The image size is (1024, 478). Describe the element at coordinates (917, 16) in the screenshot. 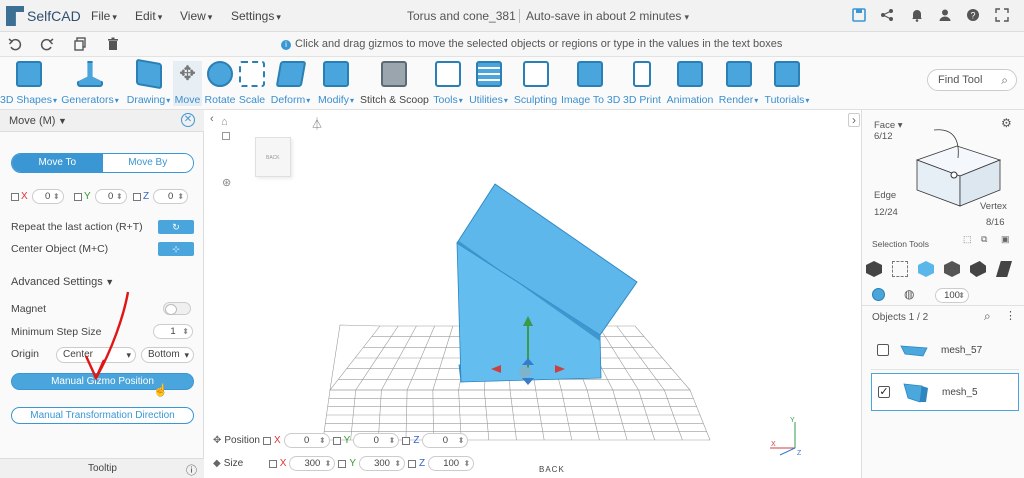

I see `bell-icon` at that location.